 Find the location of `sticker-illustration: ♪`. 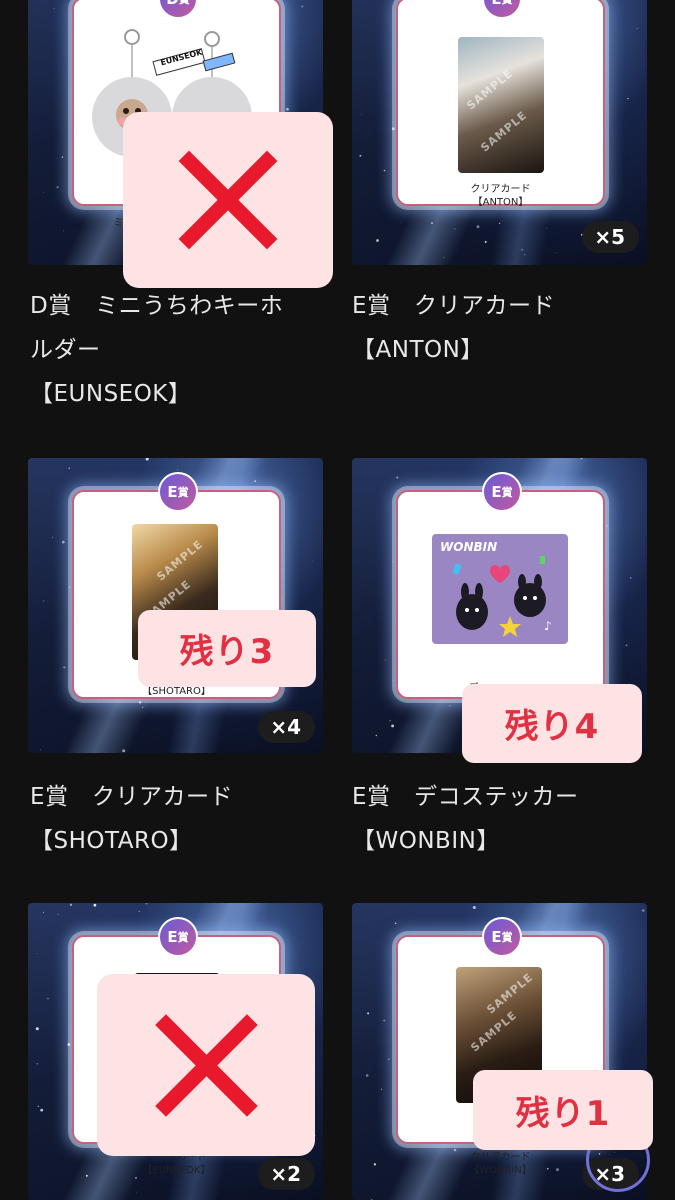

sticker-illustration: ♪ is located at coordinates (502, 596).